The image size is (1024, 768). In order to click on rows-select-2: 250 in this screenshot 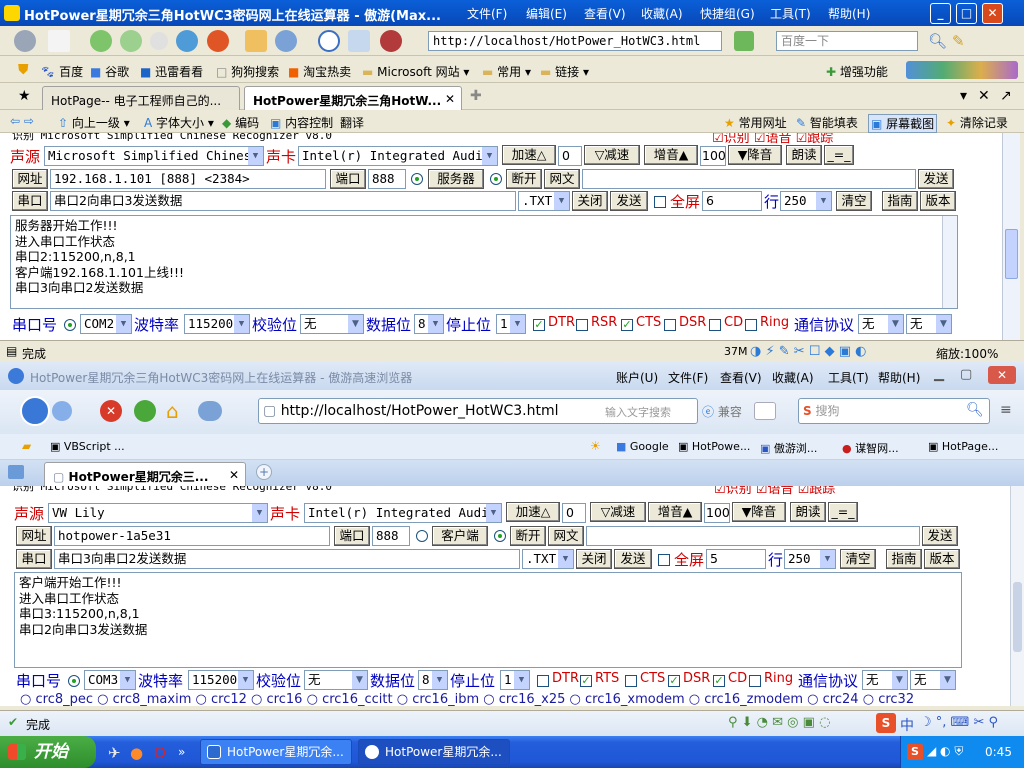, I will do `click(810, 559)`.